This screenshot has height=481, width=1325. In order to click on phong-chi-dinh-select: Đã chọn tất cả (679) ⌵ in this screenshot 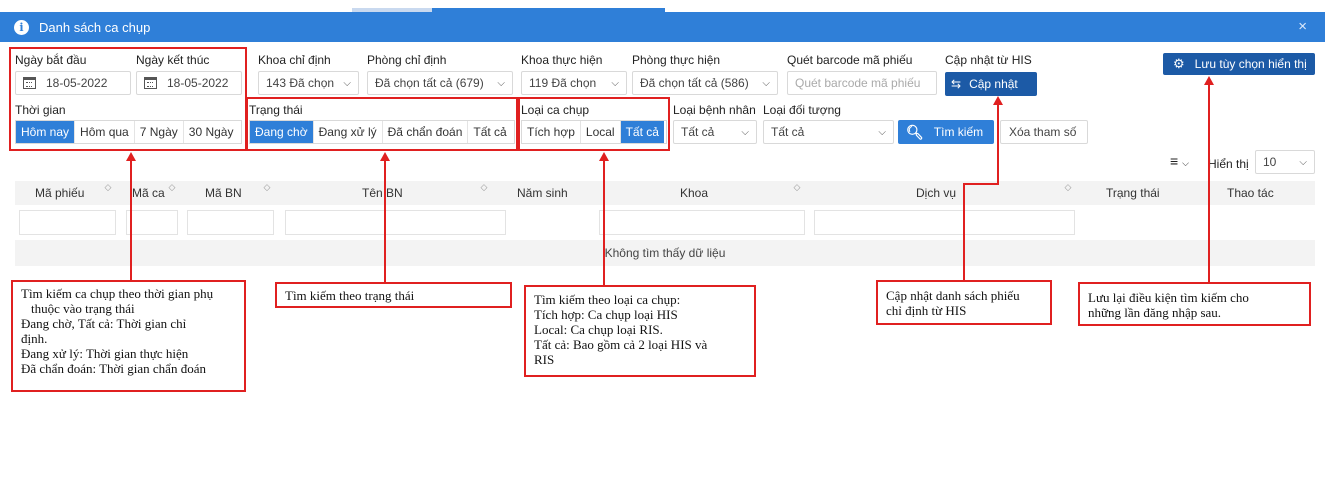, I will do `click(440, 83)`.